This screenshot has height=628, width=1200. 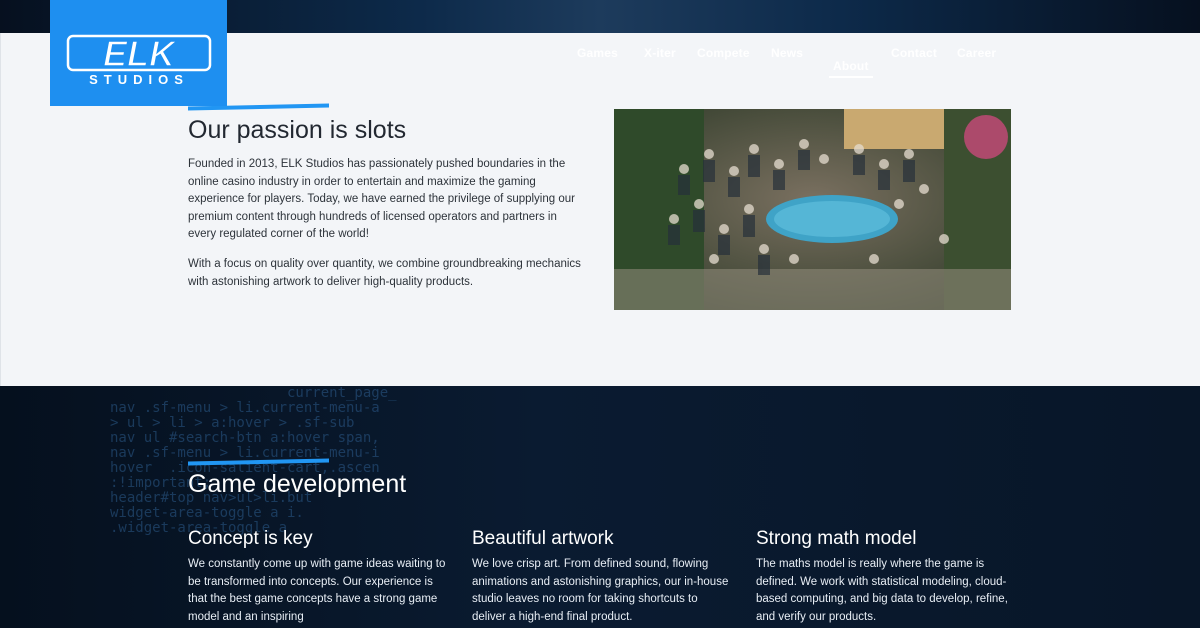 What do you see at coordinates (836, 538) in the screenshot?
I see `math-title: Strong math model` at bounding box center [836, 538].